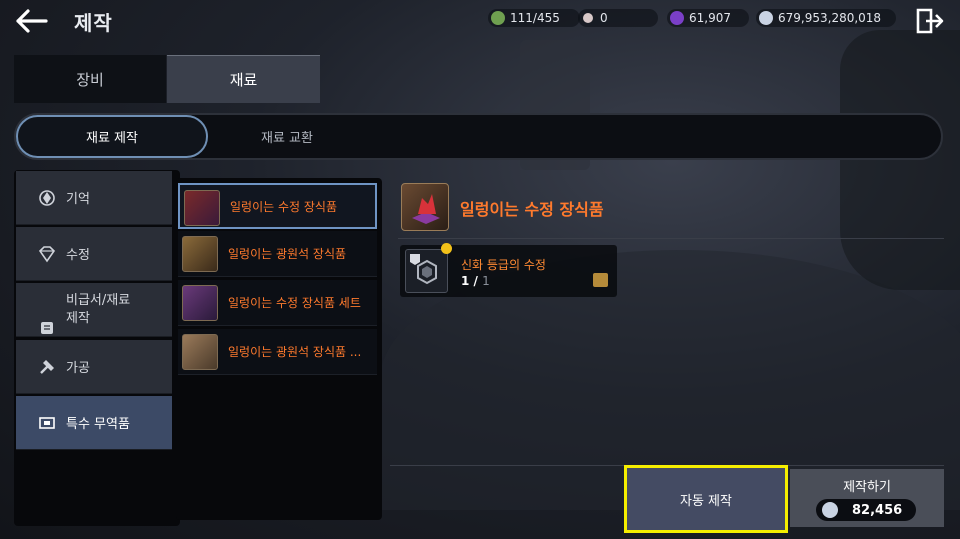 The image size is (960, 539). I want to click on currency-silver: 679,953,280,018, so click(826, 18).